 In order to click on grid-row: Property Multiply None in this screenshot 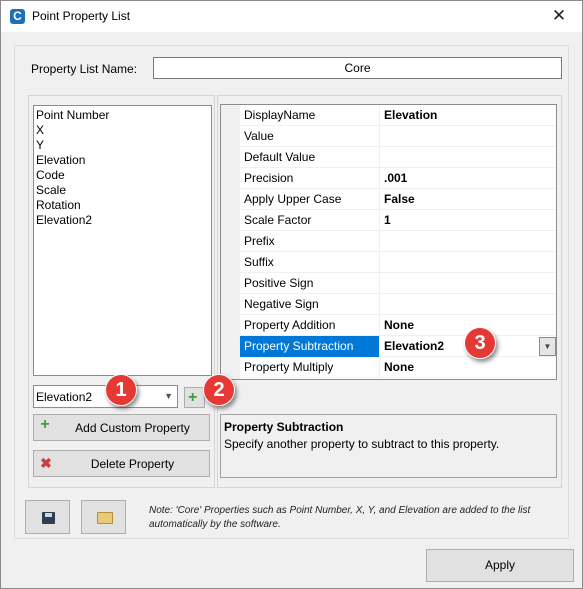, I will do `click(398, 367)`.